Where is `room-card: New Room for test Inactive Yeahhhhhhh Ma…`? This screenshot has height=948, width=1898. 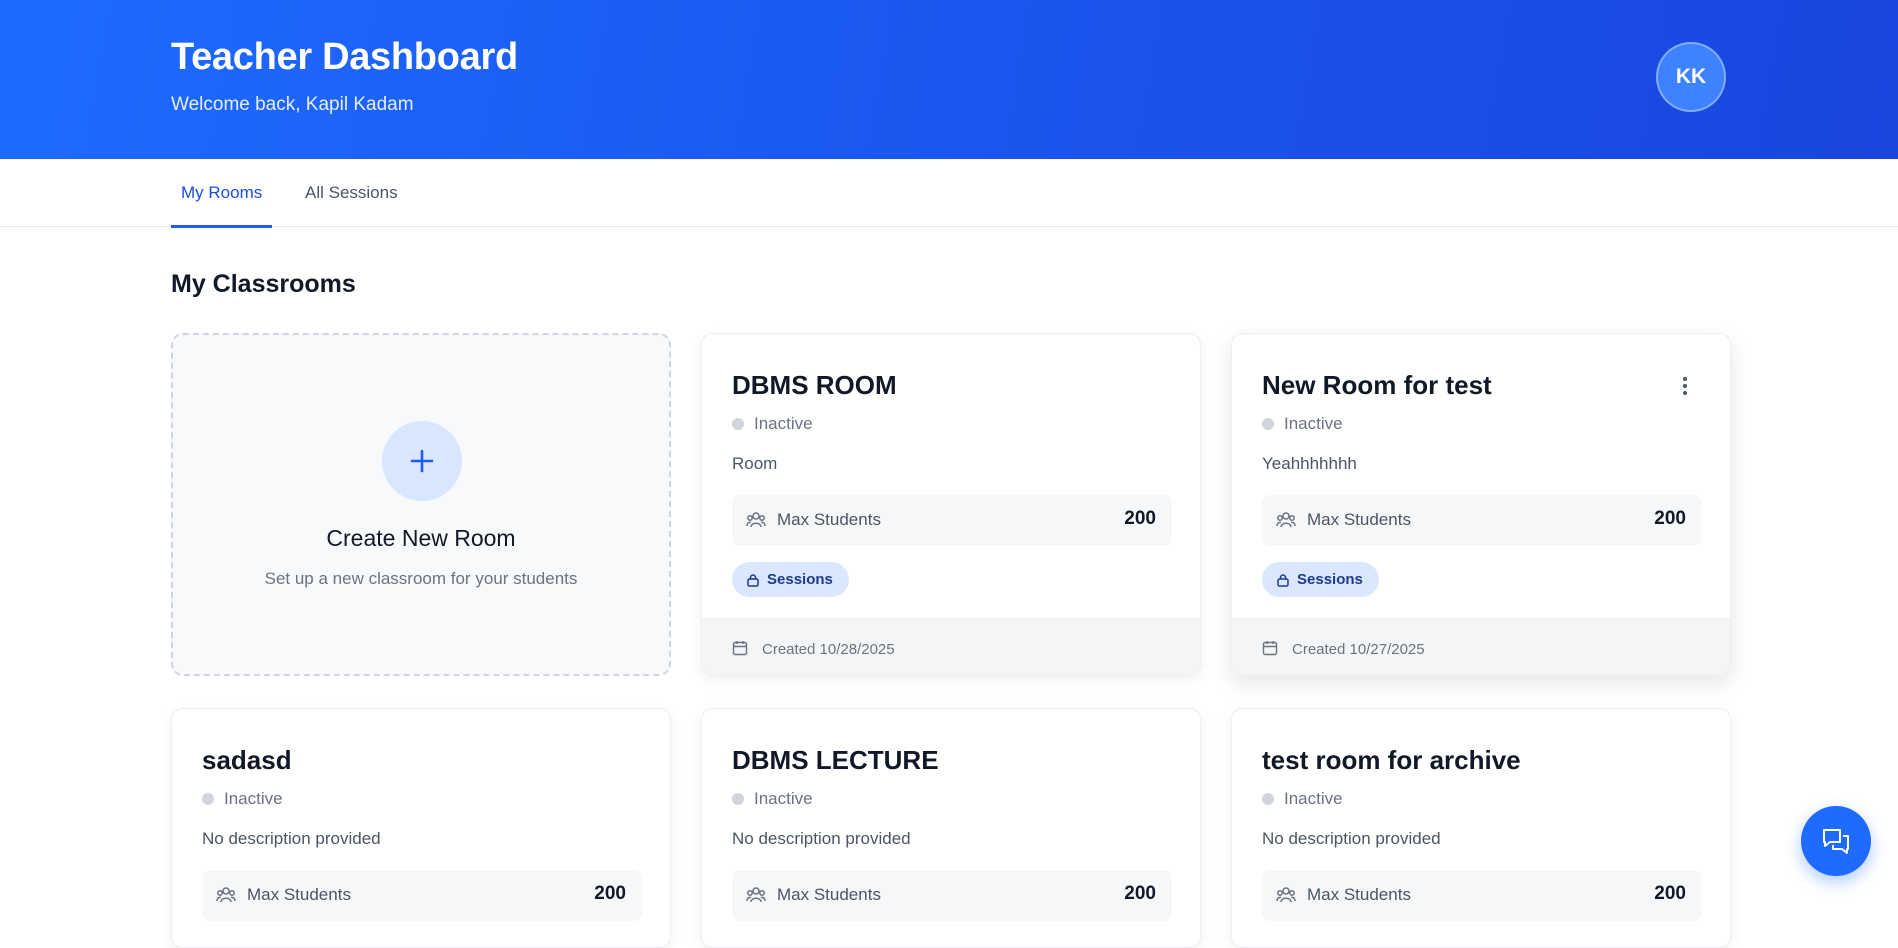 room-card: New Room for test Inactive Yeahhhhhhh Ma… is located at coordinates (1481, 504).